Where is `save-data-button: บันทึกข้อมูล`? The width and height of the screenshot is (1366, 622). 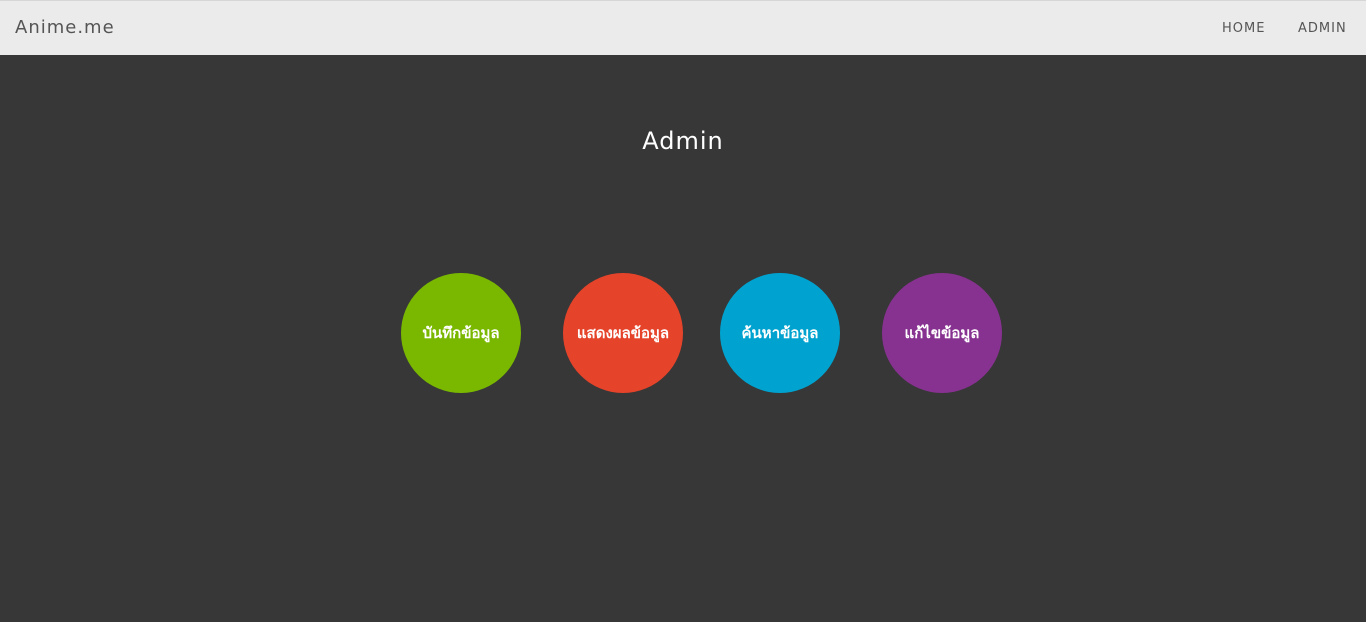
save-data-button: บันทึกข้อมูล is located at coordinates (461, 333).